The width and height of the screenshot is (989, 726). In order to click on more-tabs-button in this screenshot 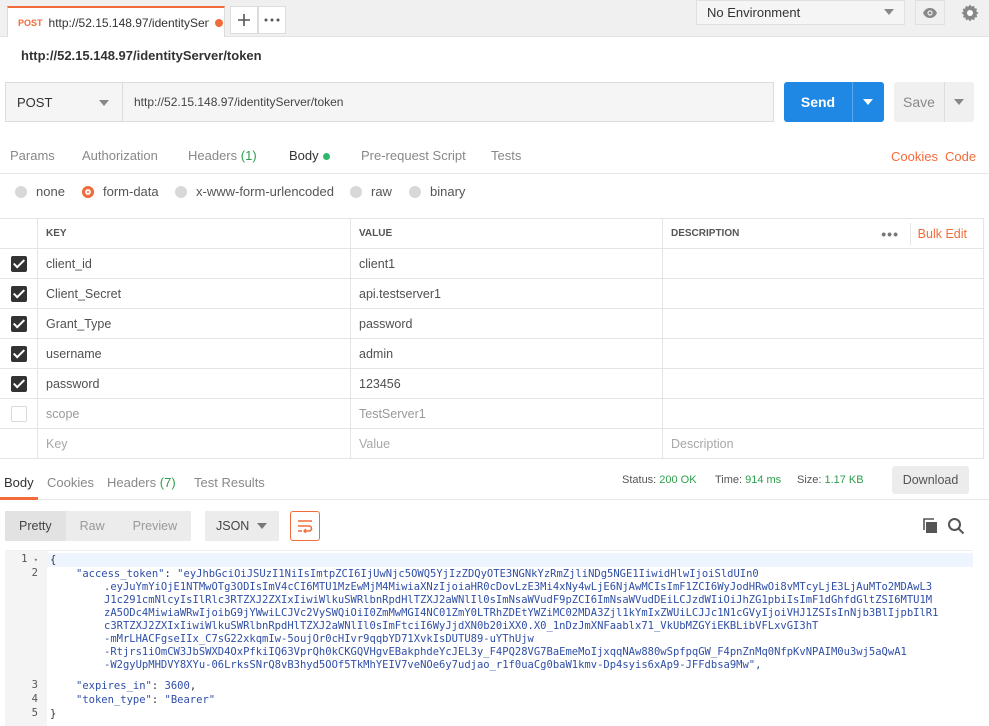, I will do `click(272, 20)`.